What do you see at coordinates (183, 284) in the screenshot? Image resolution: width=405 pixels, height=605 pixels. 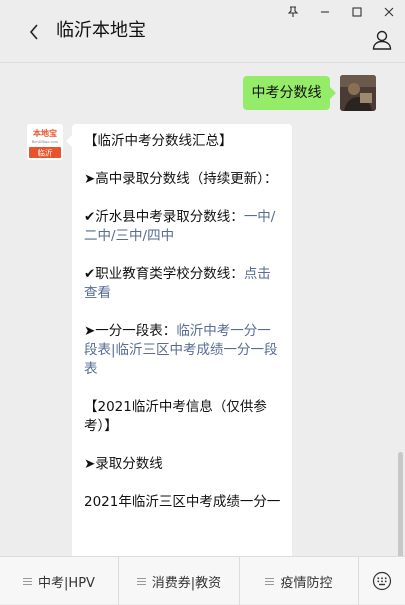 I see `vocational-score-line: ✔职业教育类学校分数线：点击查看` at bounding box center [183, 284].